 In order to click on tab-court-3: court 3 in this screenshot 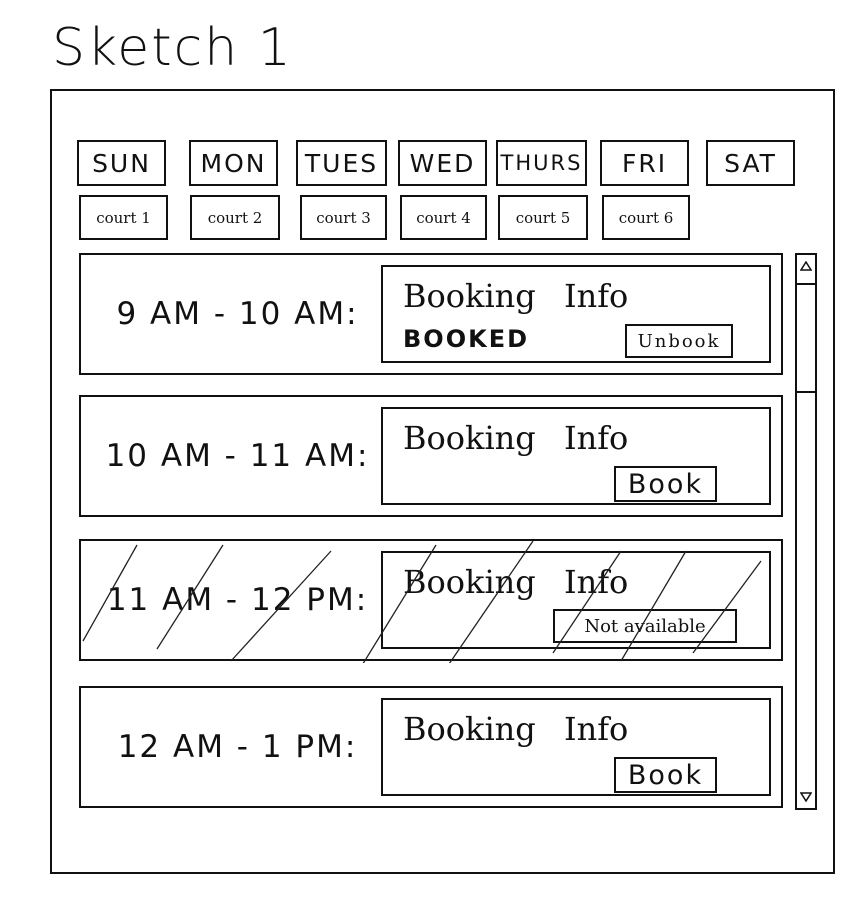, I will do `click(343, 217)`.